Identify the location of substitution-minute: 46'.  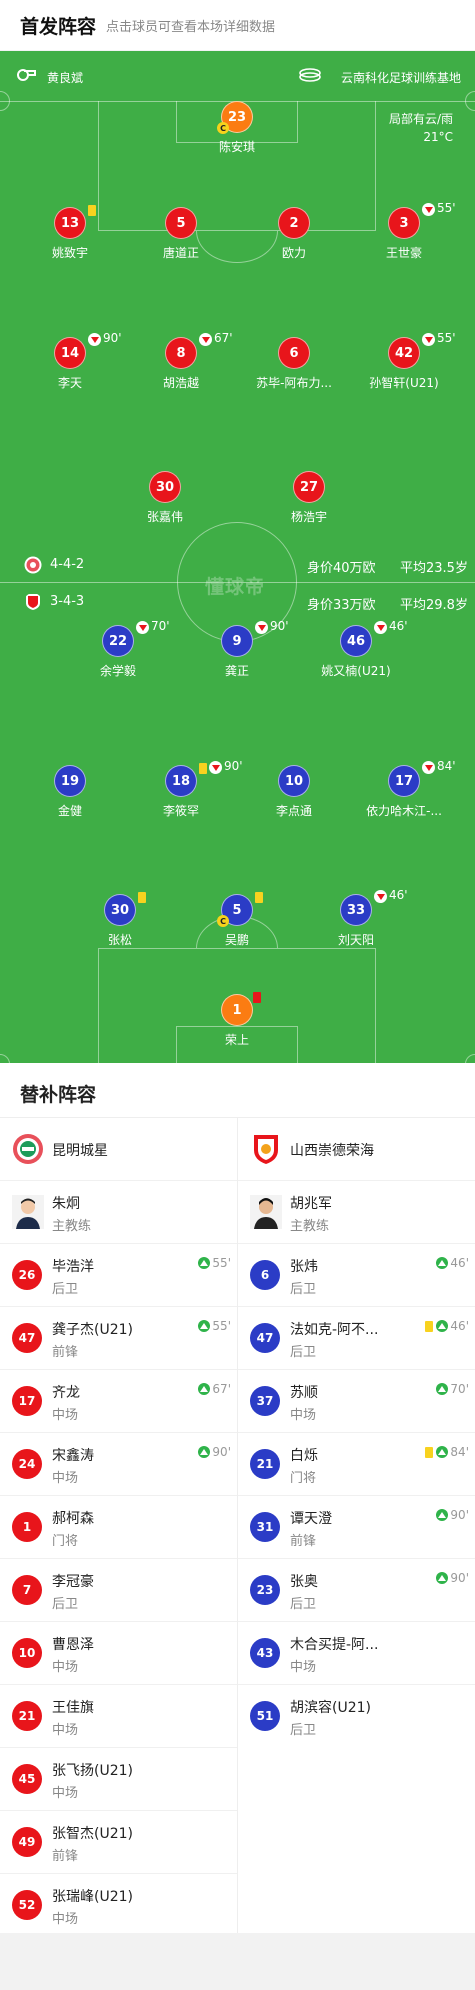
(459, 1263).